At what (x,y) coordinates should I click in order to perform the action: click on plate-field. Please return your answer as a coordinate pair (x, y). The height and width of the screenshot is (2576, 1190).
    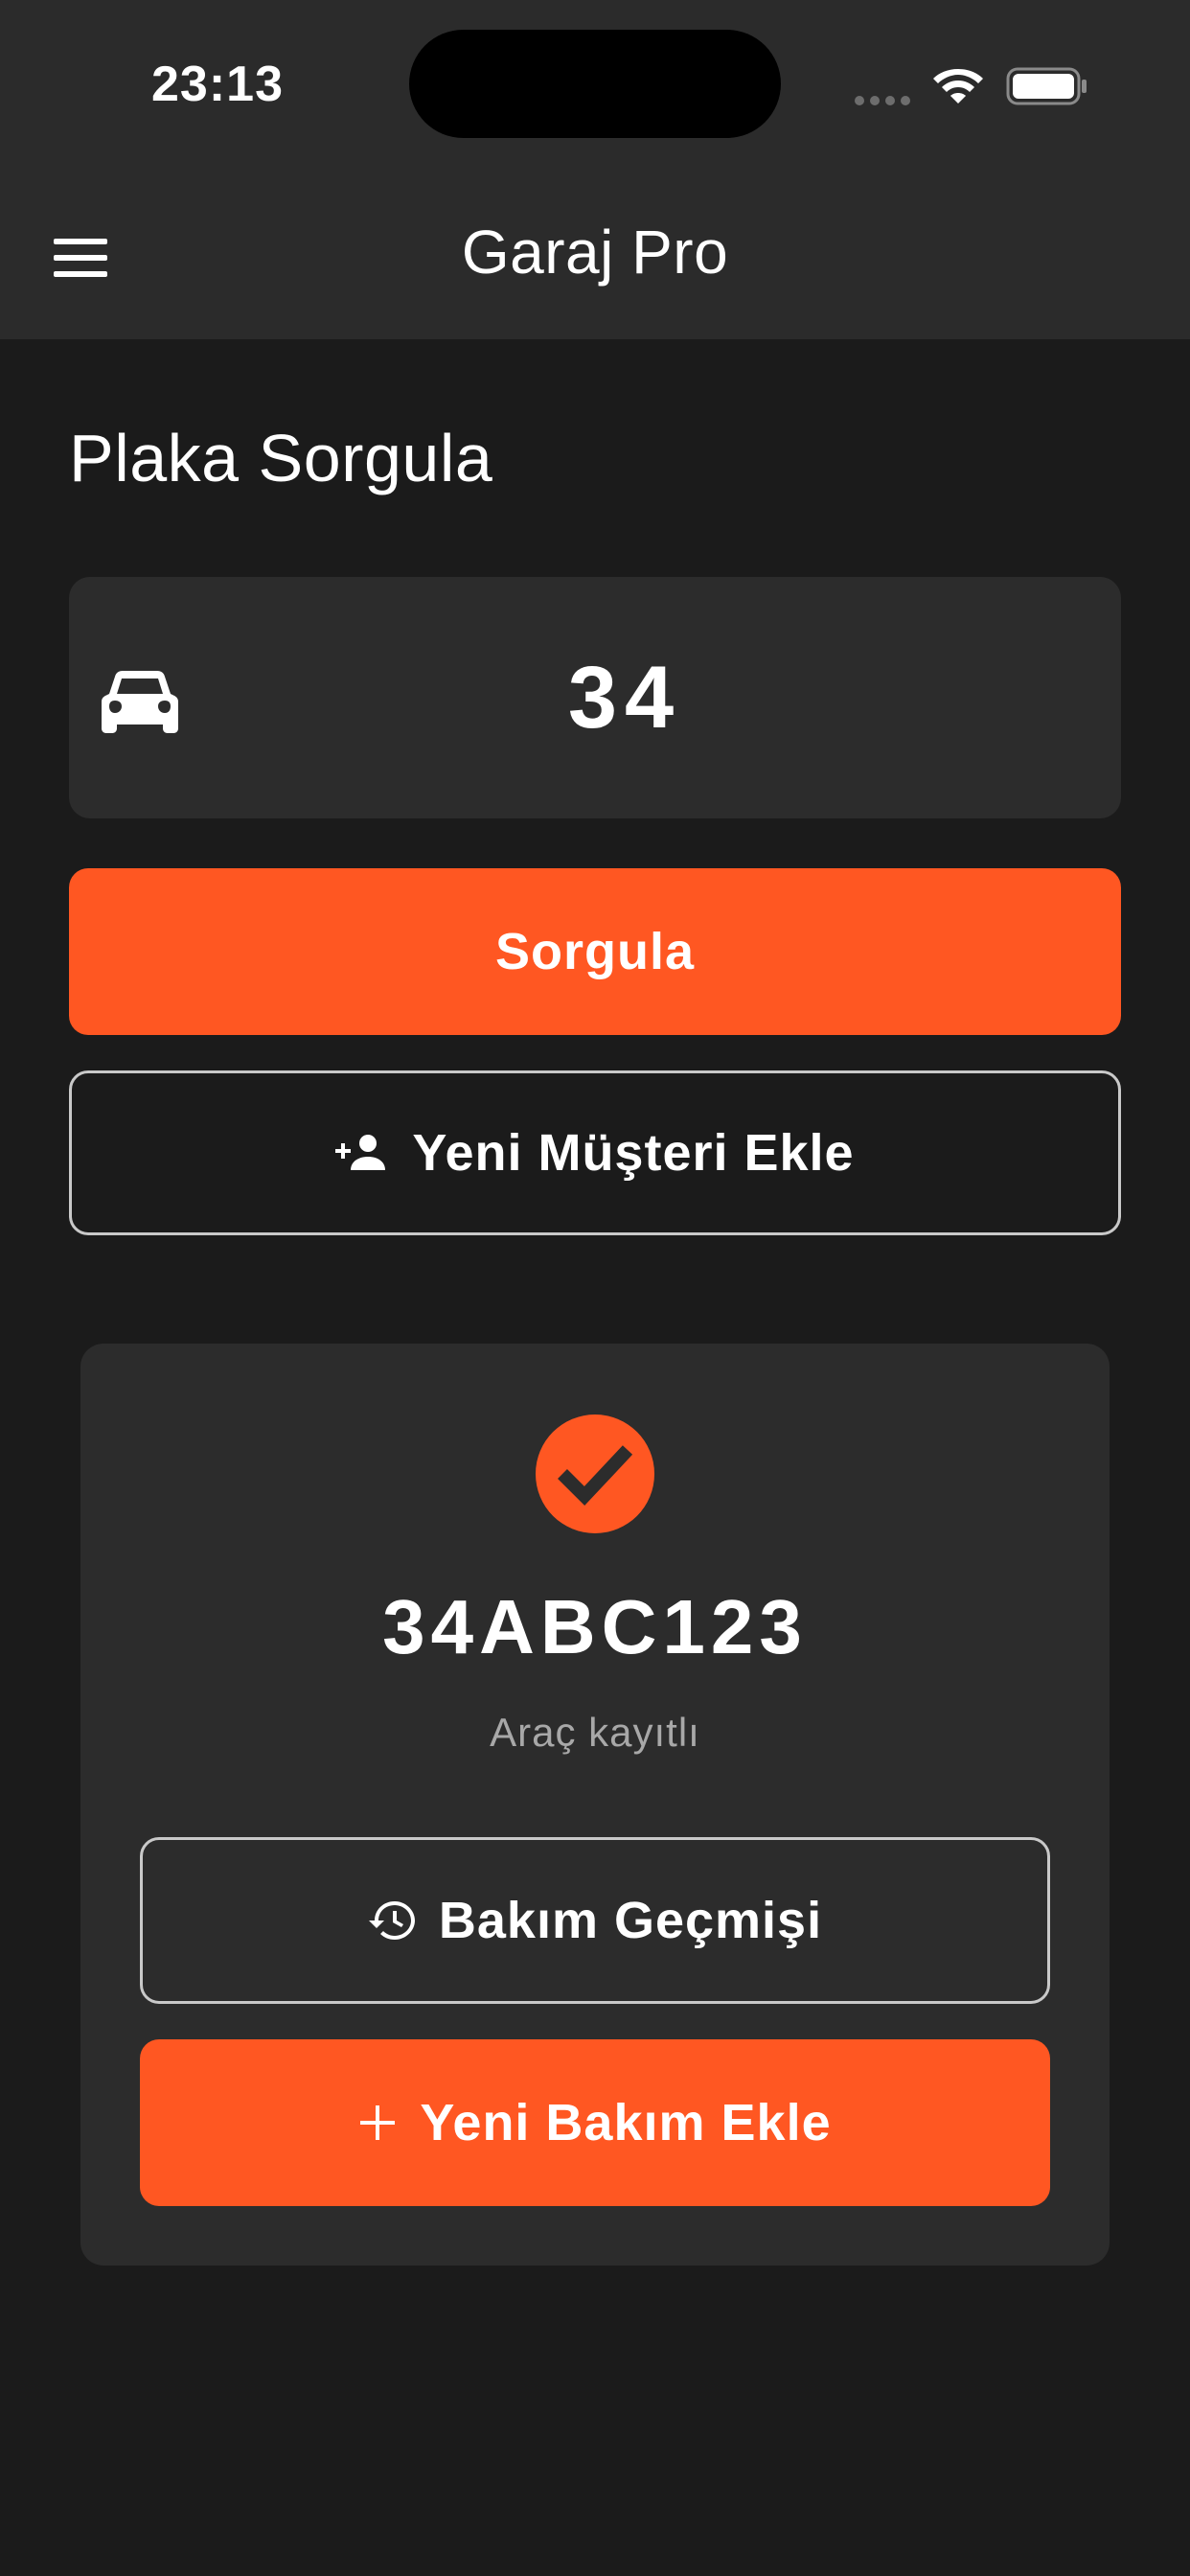
    Looking at the image, I should click on (595, 697).